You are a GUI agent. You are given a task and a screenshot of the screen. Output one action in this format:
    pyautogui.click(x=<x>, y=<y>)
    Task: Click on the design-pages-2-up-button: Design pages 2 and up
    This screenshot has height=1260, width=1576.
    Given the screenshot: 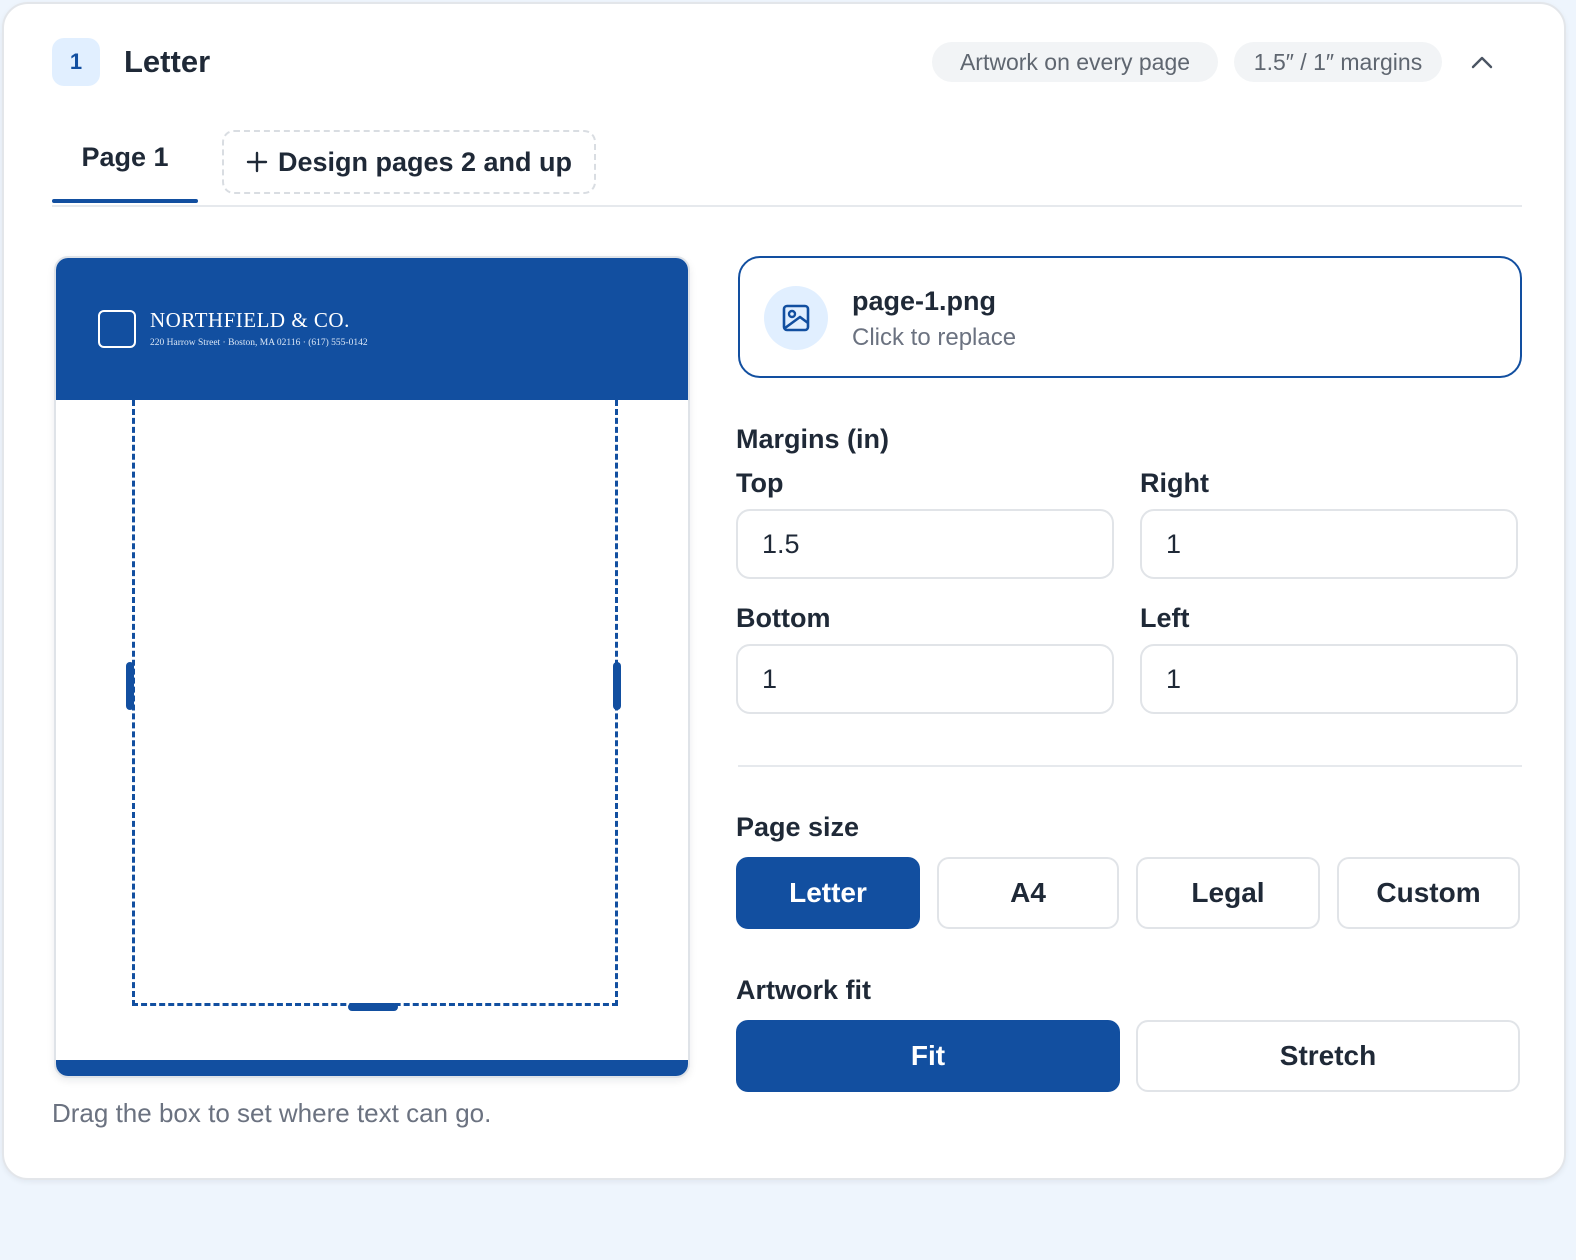 What is the action you would take?
    pyautogui.click(x=409, y=162)
    